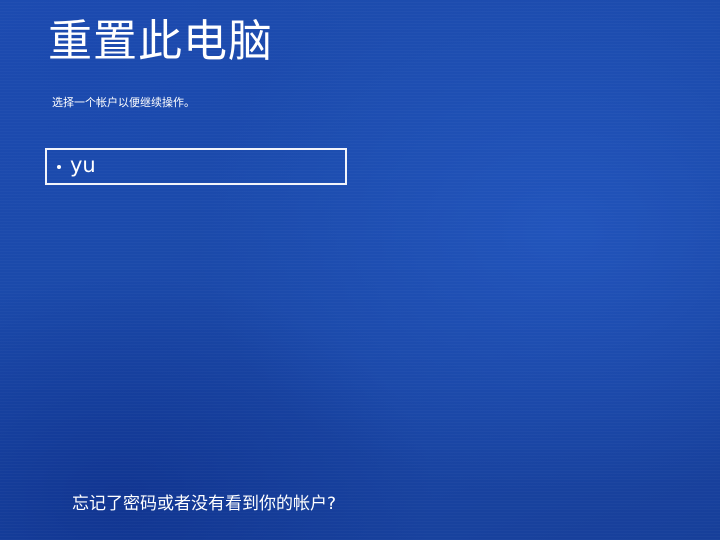  I want to click on account-name: yu, so click(83, 164).